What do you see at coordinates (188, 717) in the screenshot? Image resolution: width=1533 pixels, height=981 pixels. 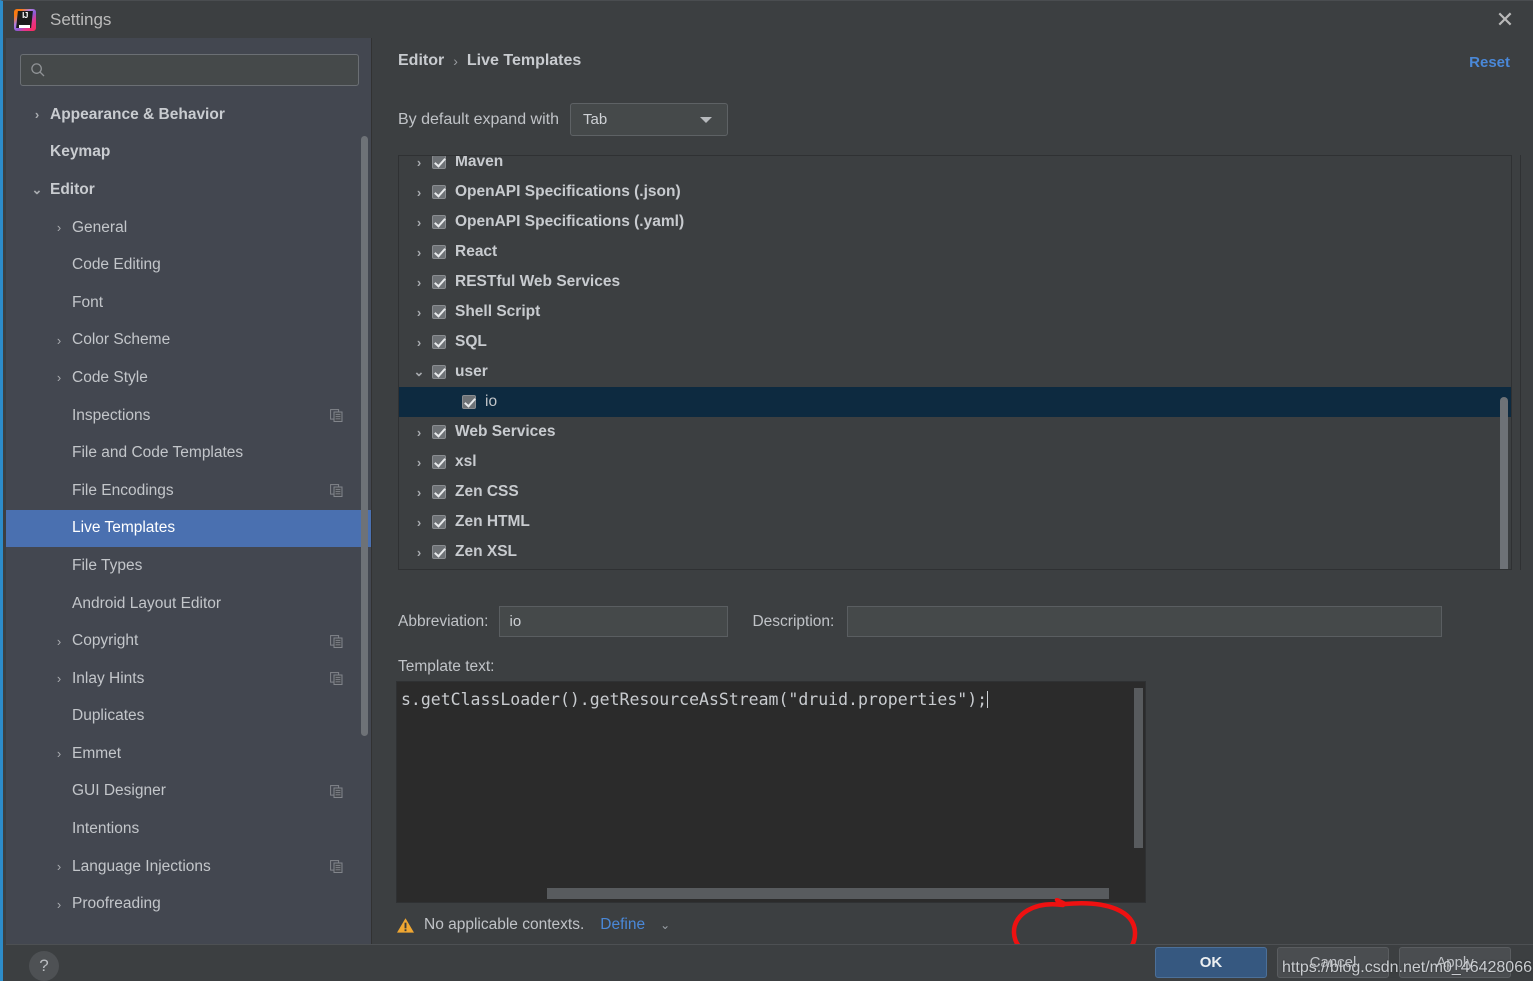 I see `sidebar-item-duplicates: ›Duplicates` at bounding box center [188, 717].